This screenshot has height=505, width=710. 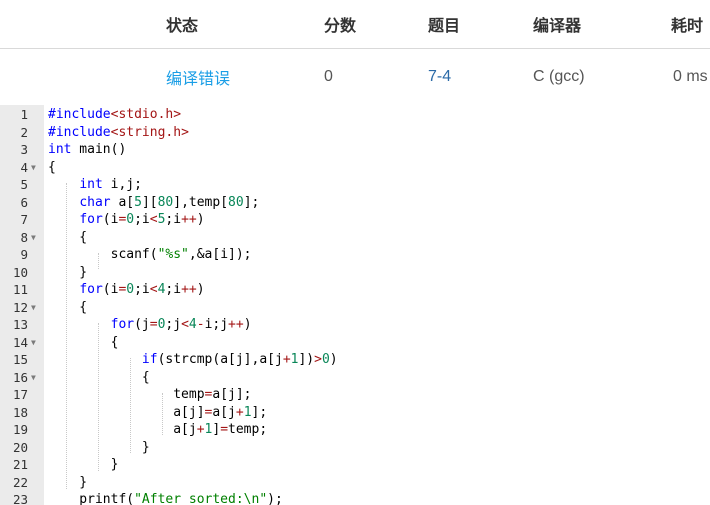 What do you see at coordinates (20, 272) in the screenshot?
I see `line-number: 10` at bounding box center [20, 272].